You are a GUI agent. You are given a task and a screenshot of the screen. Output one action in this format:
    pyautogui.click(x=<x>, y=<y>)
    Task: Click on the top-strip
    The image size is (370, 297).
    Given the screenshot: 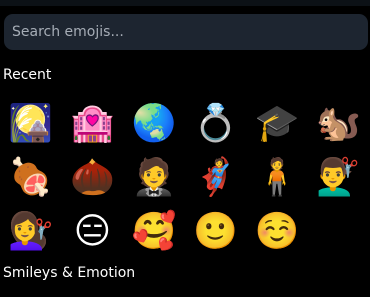 What is the action you would take?
    pyautogui.click(x=185, y=3)
    